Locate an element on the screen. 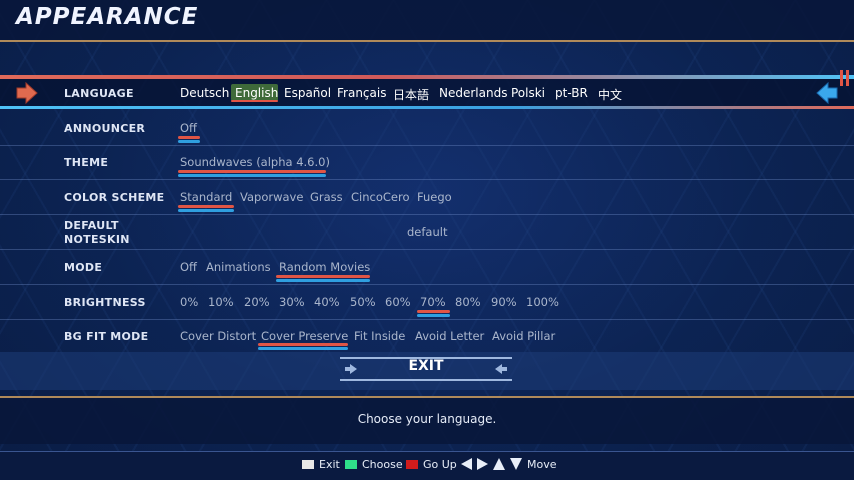 This screenshot has width=854, height=480. brightness-option-20: 20% is located at coordinates (257, 302).